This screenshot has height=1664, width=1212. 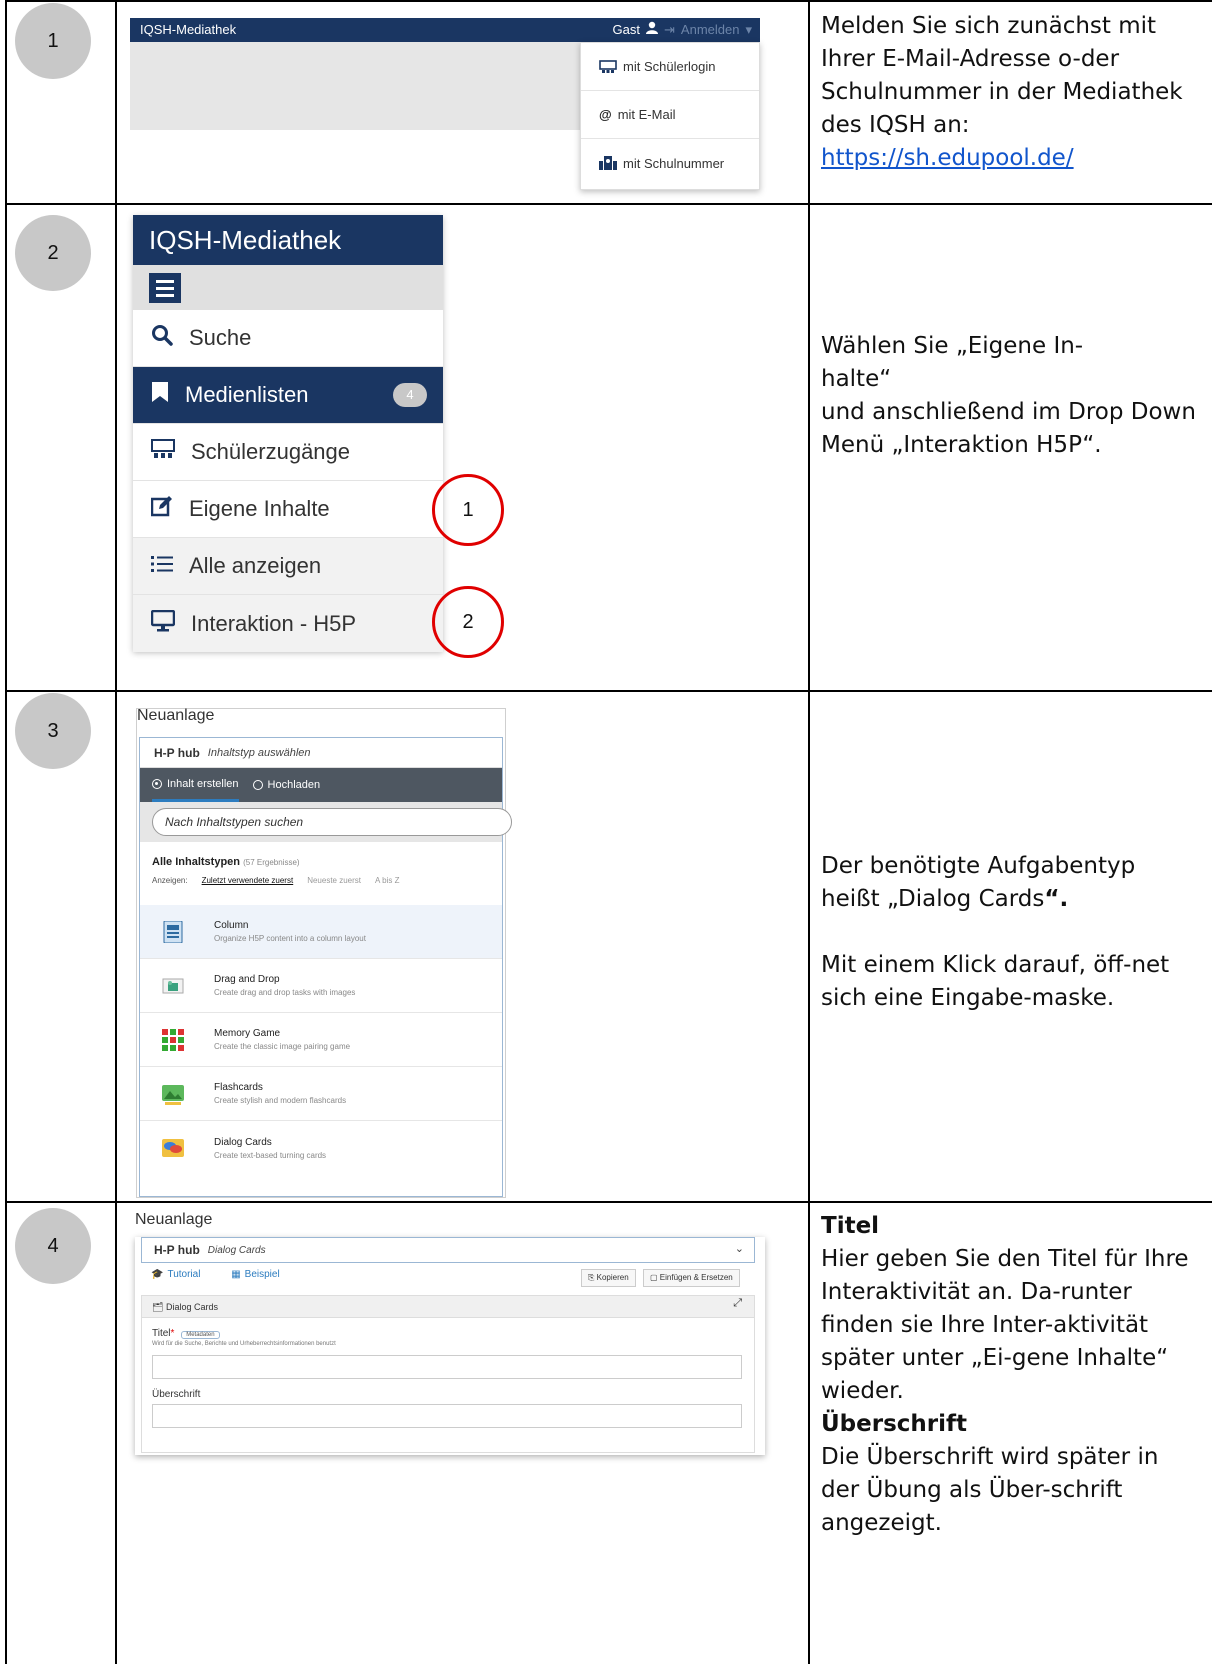 What do you see at coordinates (173, 1094) in the screenshot?
I see `flashcards-icon` at bounding box center [173, 1094].